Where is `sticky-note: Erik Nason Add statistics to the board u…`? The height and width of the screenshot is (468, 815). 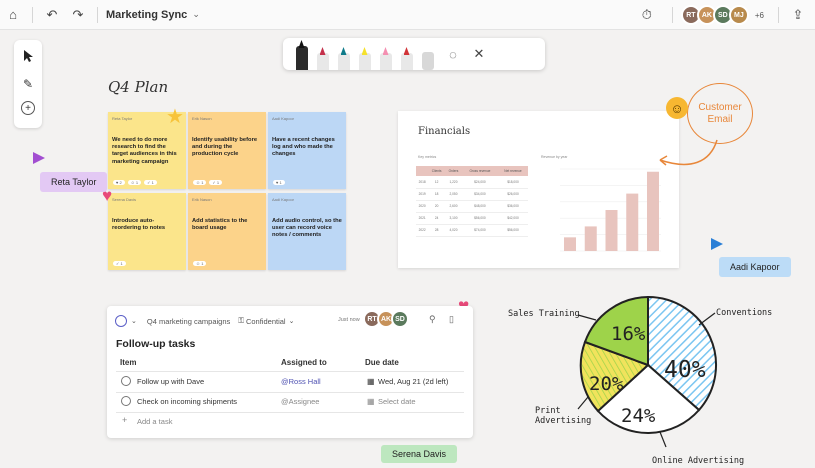
sticky-note: Erik Nason Add statistics to the board u… is located at coordinates (227, 231).